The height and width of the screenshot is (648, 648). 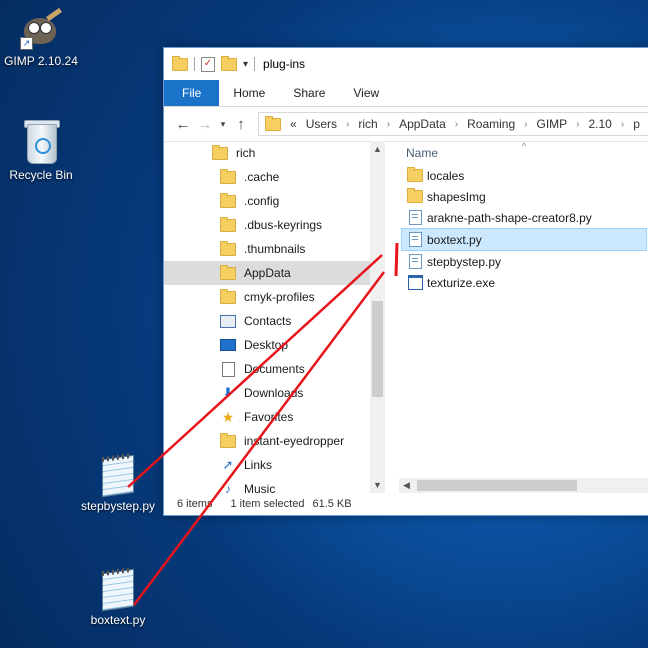 What do you see at coordinates (406, 64) in the screenshot?
I see `title-bar: ✓ ▾ plug-ins` at bounding box center [406, 64].